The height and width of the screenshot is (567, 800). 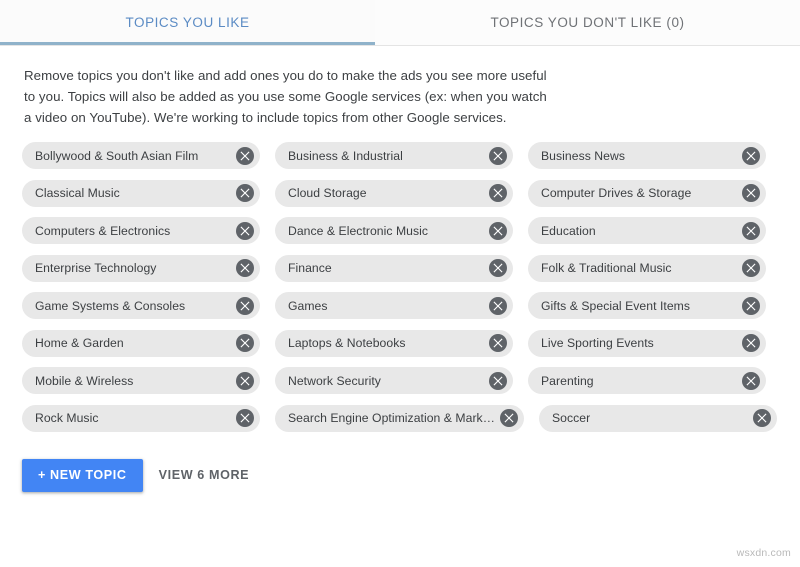 I want to click on topic-chip-label: Folk & Traditional Music, so click(x=606, y=268).